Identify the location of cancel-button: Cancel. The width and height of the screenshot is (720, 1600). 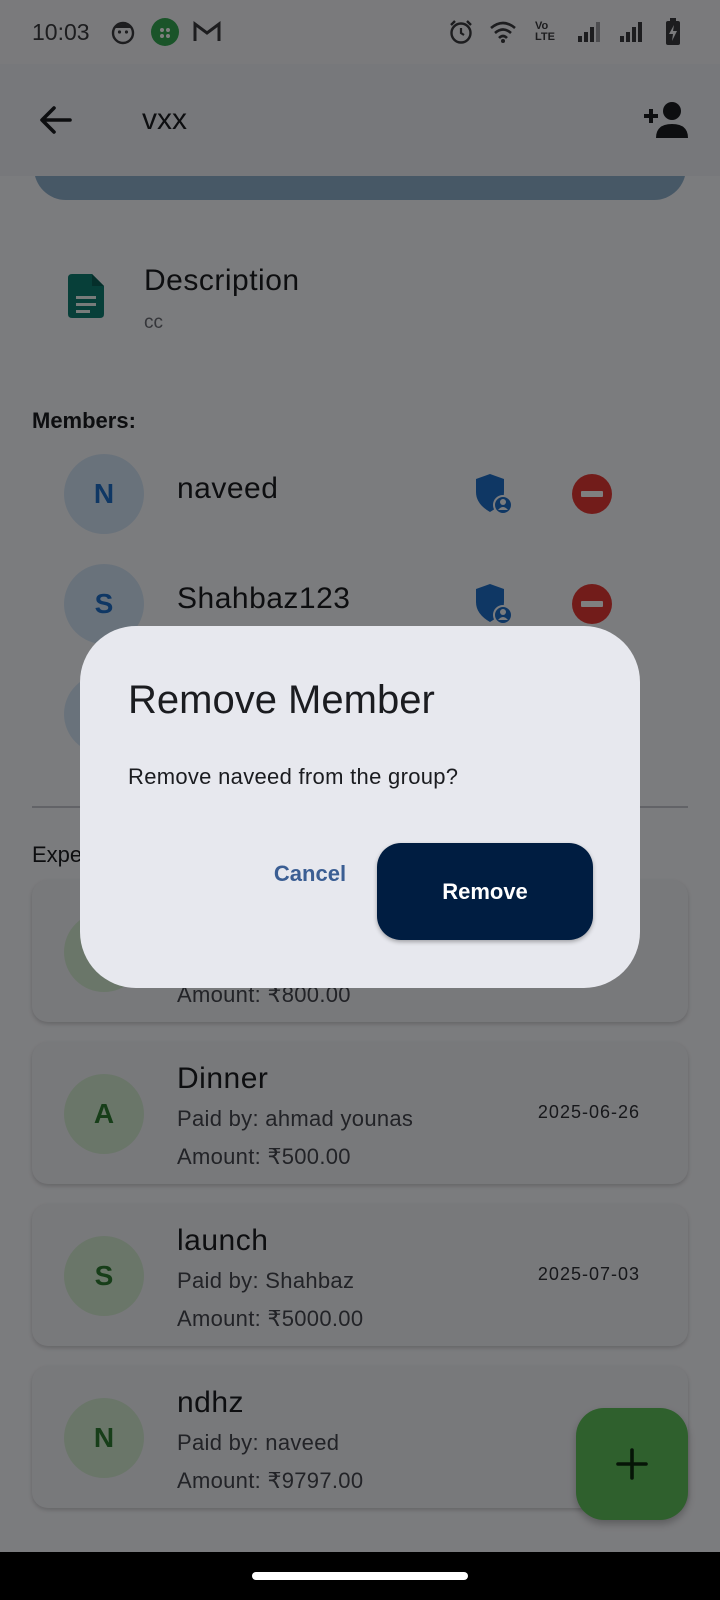
(310, 874).